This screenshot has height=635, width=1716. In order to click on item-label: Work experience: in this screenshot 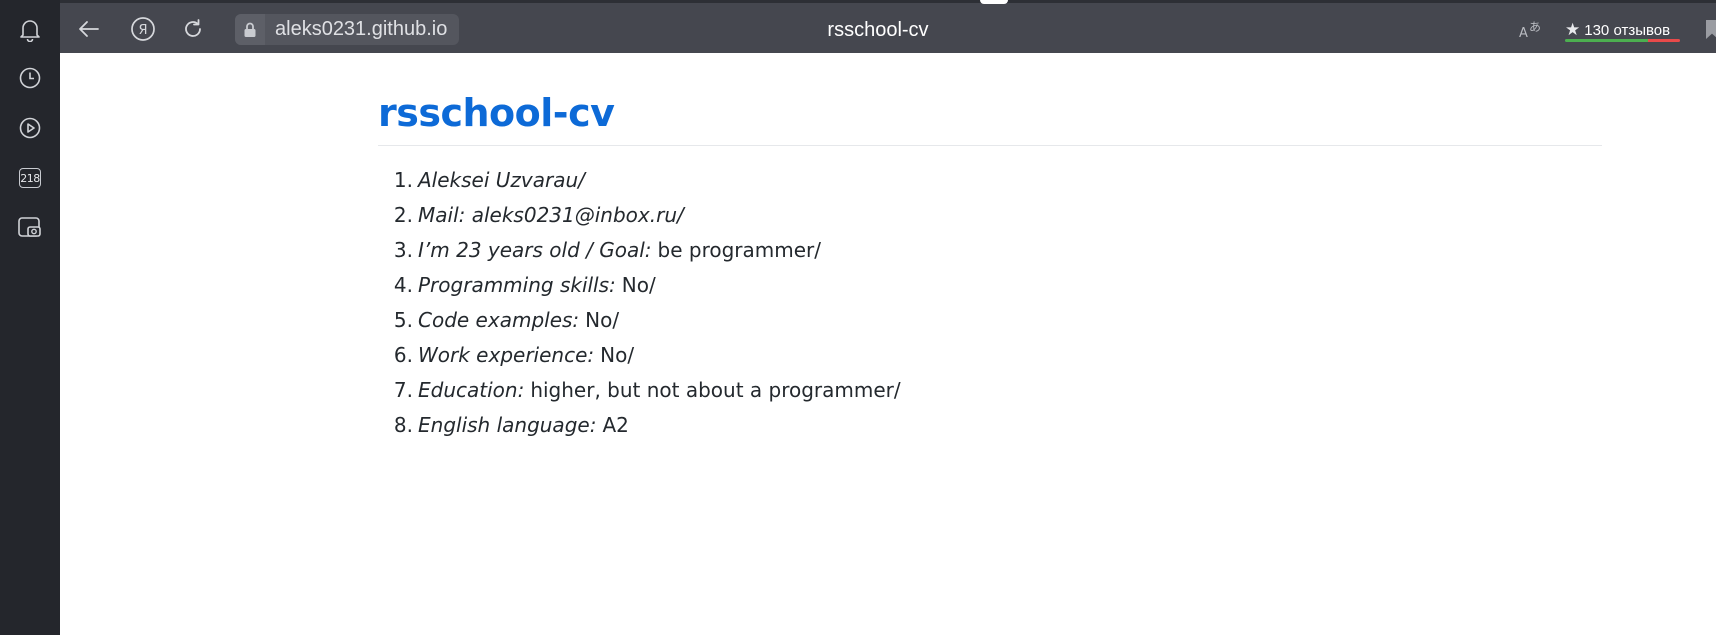, I will do `click(506, 354)`.